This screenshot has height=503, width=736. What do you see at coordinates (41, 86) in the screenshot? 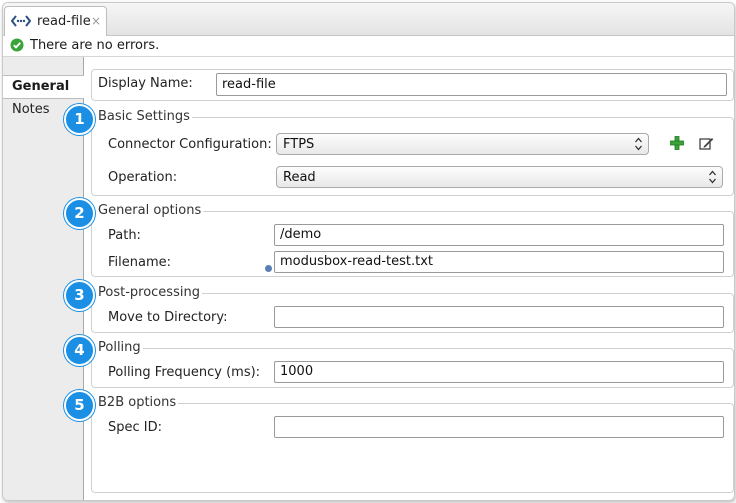
I see `side-tab-general-label: General` at bounding box center [41, 86].